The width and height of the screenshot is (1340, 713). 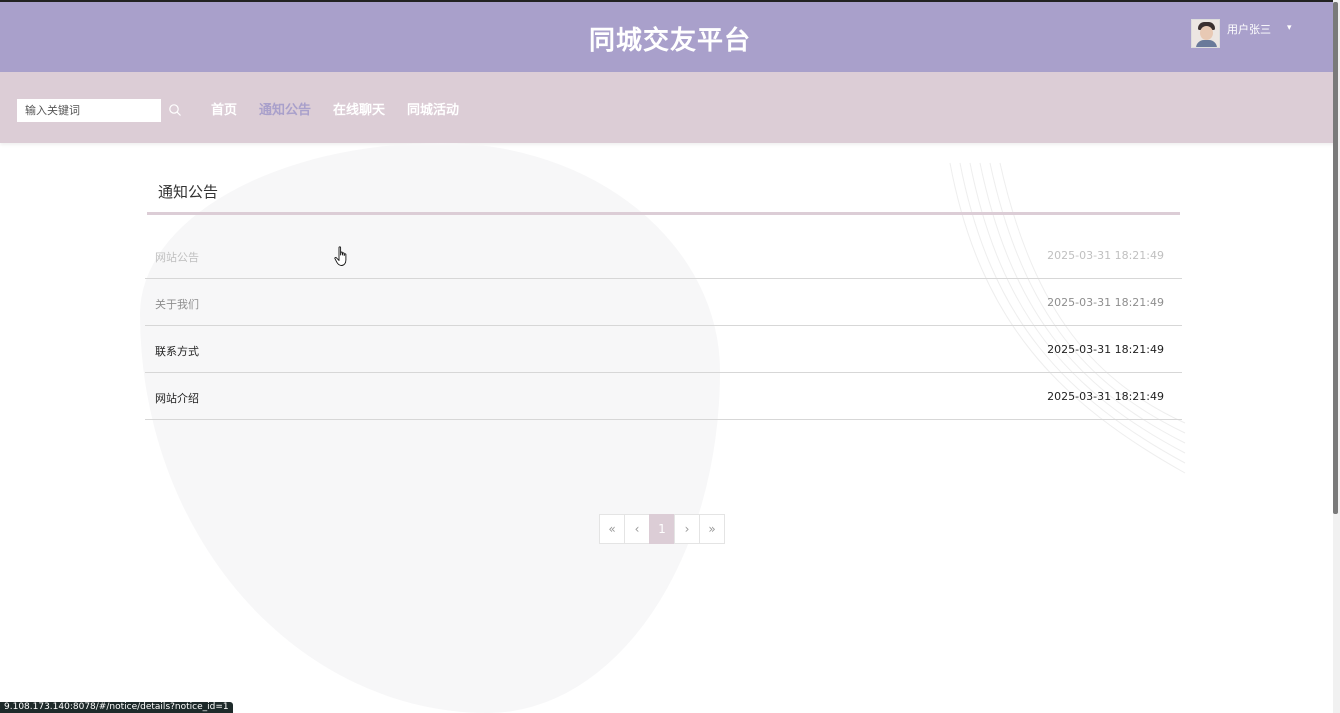 What do you see at coordinates (340, 256) in the screenshot?
I see `hand-pointer-icon` at bounding box center [340, 256].